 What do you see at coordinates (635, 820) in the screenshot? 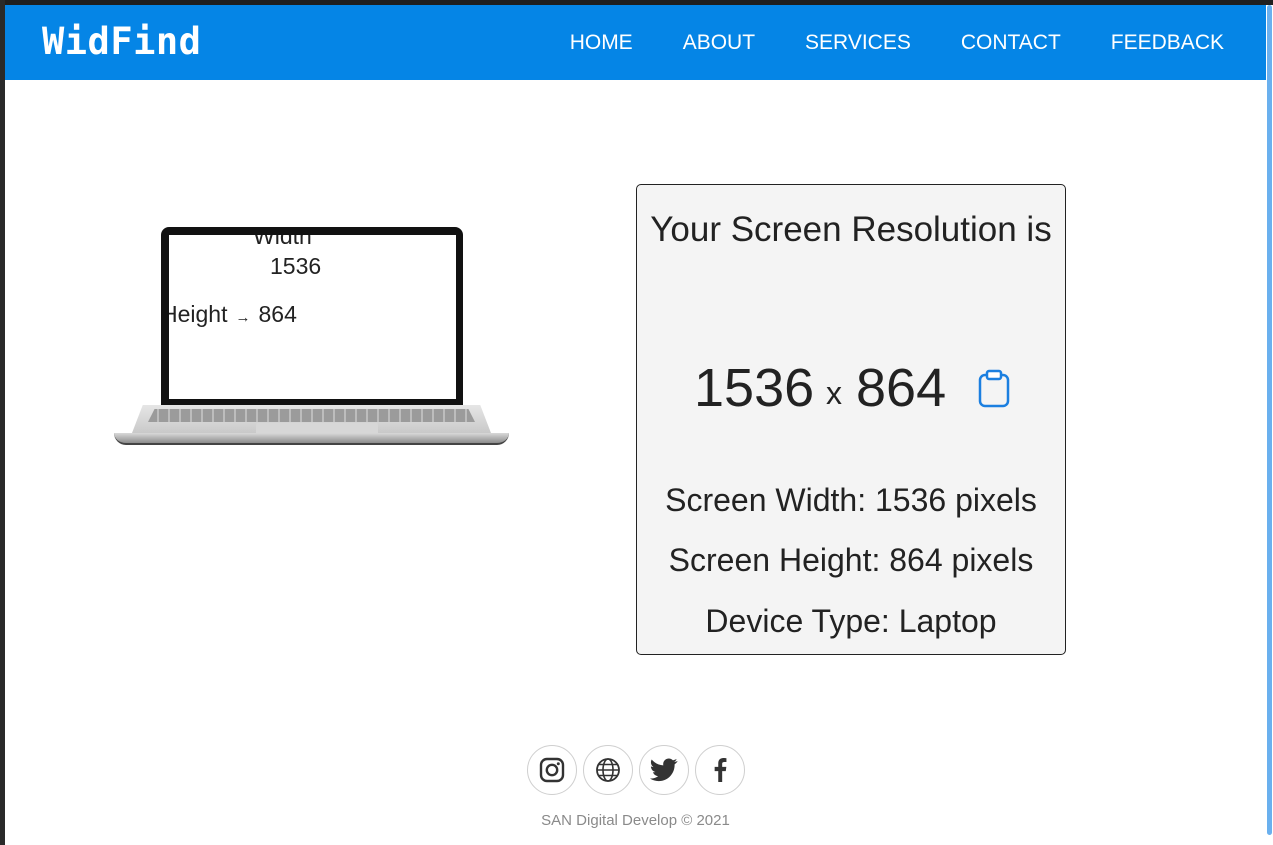
I see `copyright-text: SAN Digital Develop © 2021` at bounding box center [635, 820].